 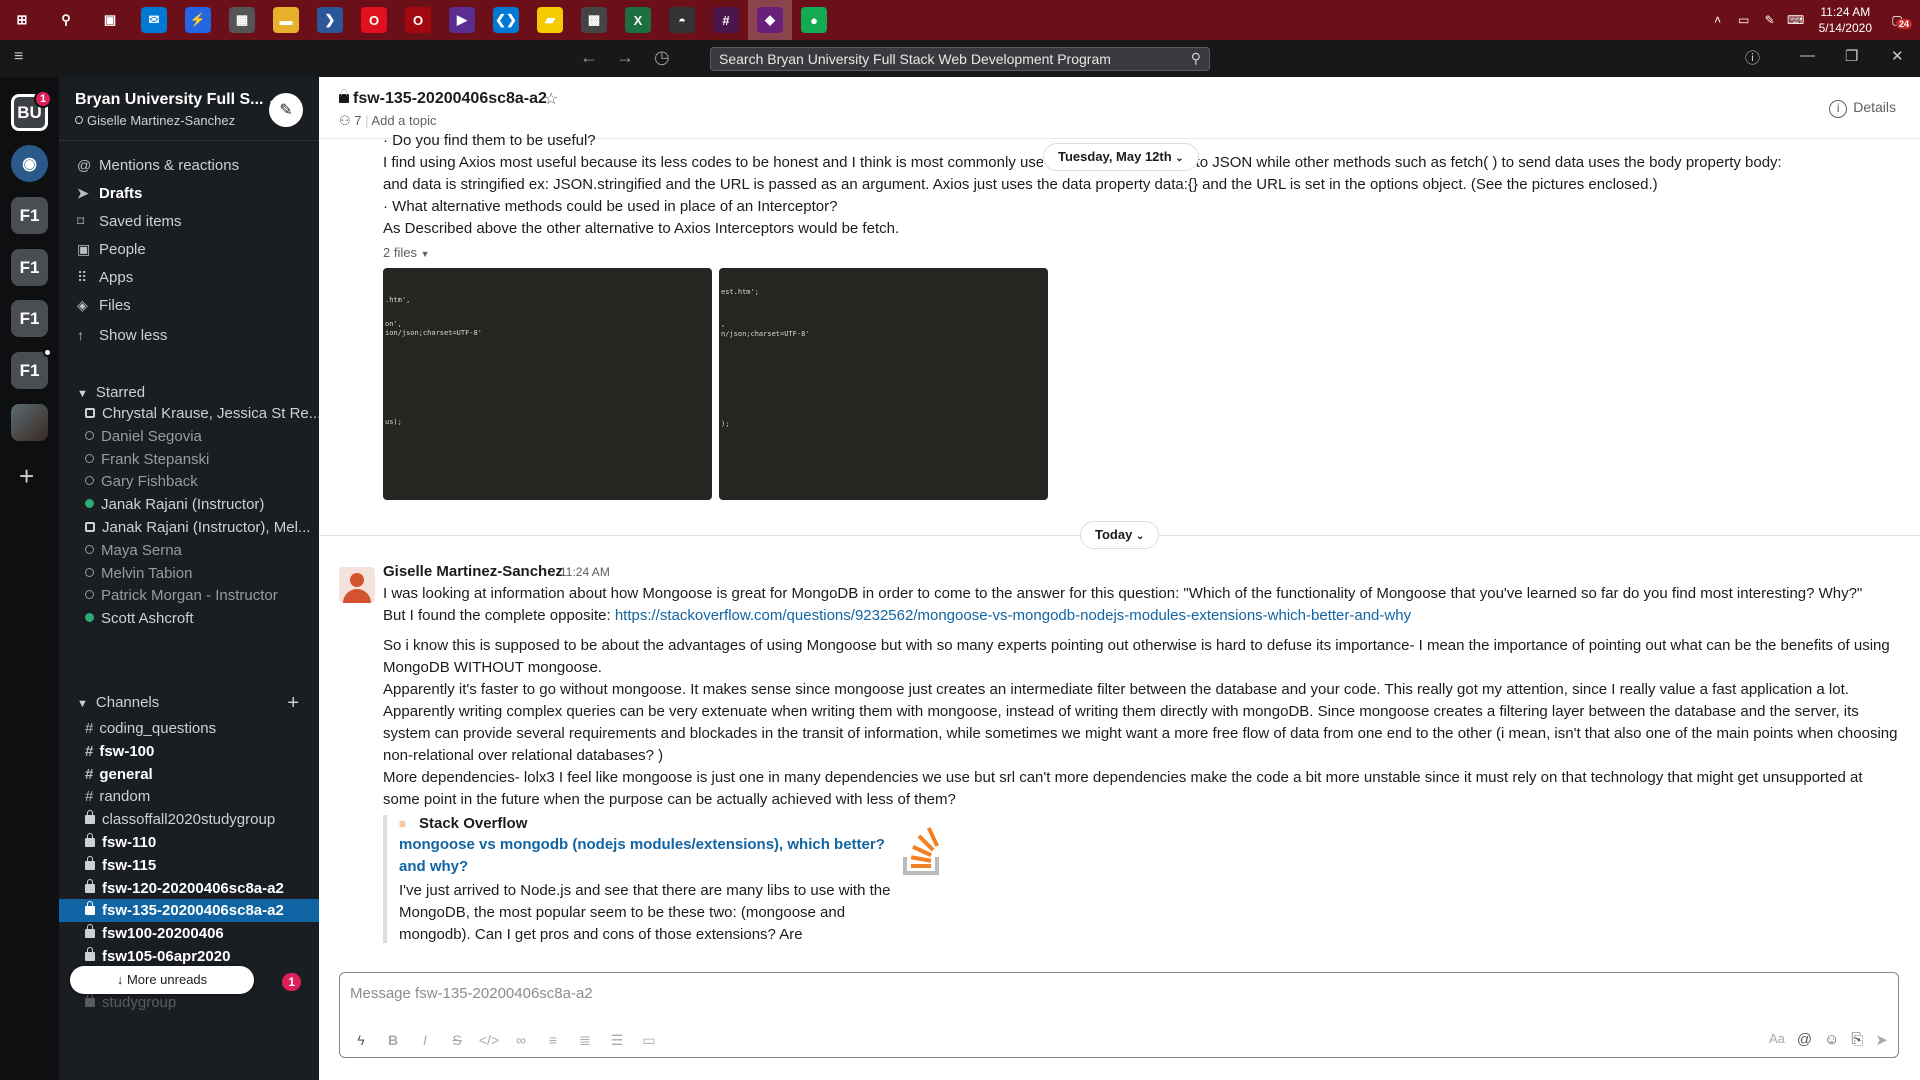 What do you see at coordinates (189, 481) in the screenshot?
I see `starred-item: Gary Fishback` at bounding box center [189, 481].